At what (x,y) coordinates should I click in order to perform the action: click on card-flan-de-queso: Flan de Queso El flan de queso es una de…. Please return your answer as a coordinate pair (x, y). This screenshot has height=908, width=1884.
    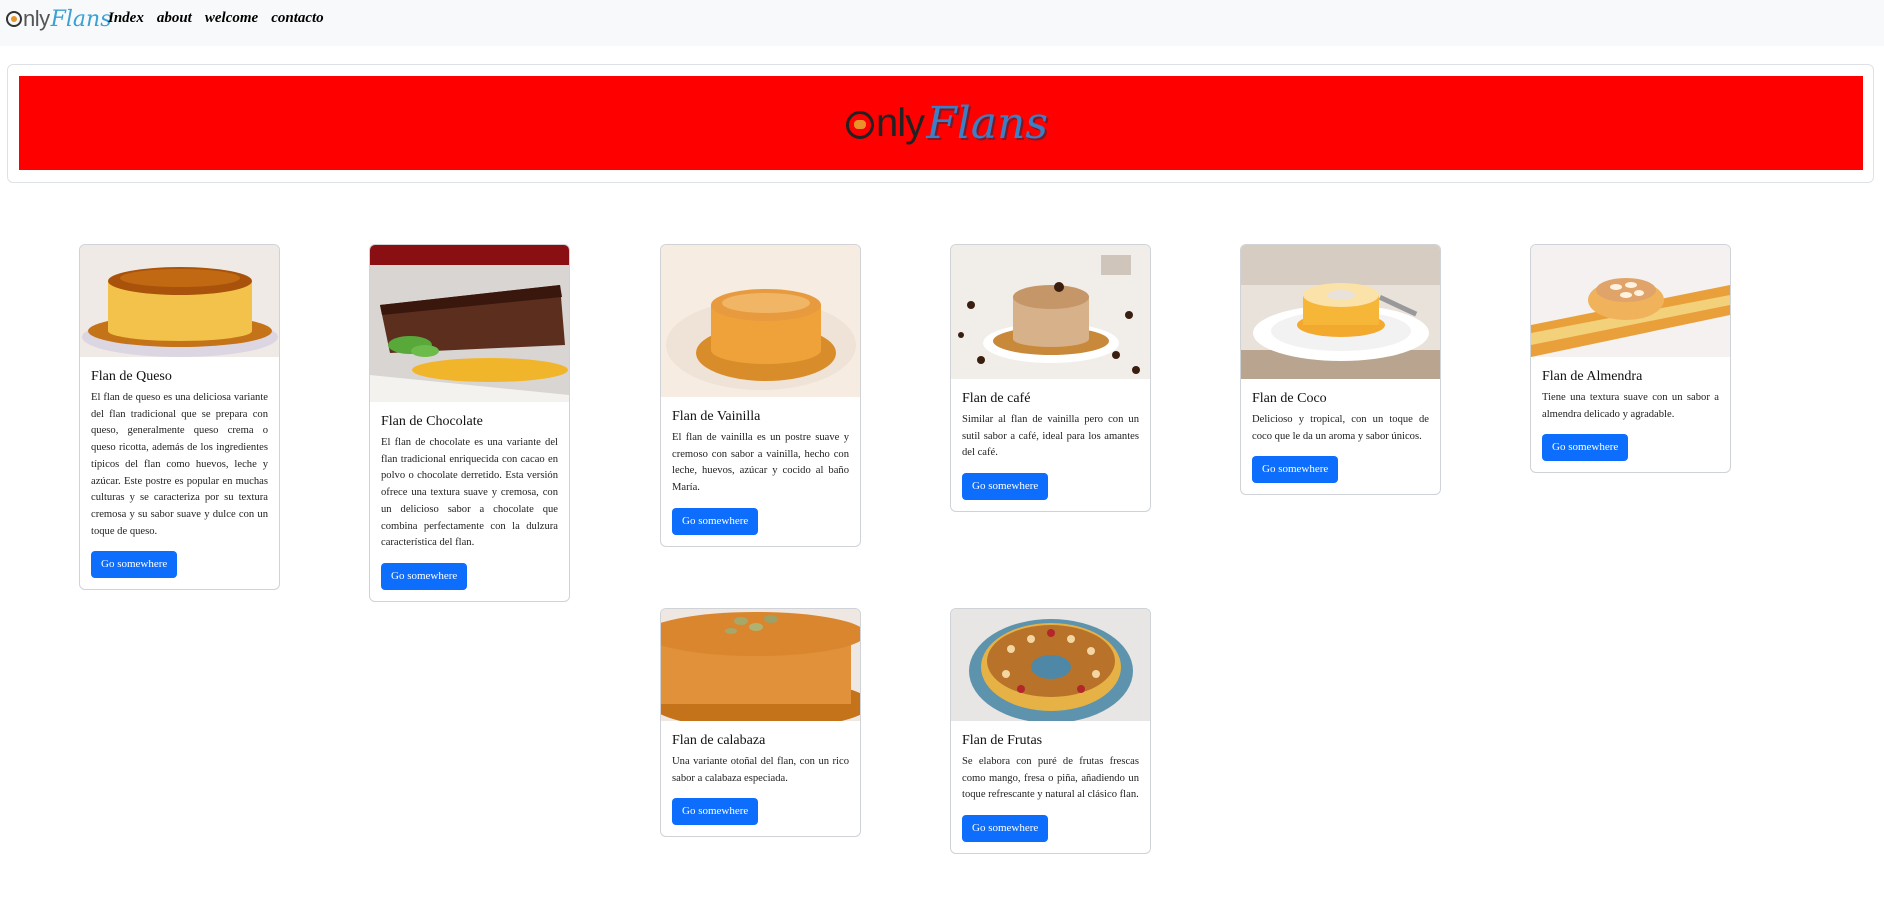
    Looking at the image, I should click on (179, 417).